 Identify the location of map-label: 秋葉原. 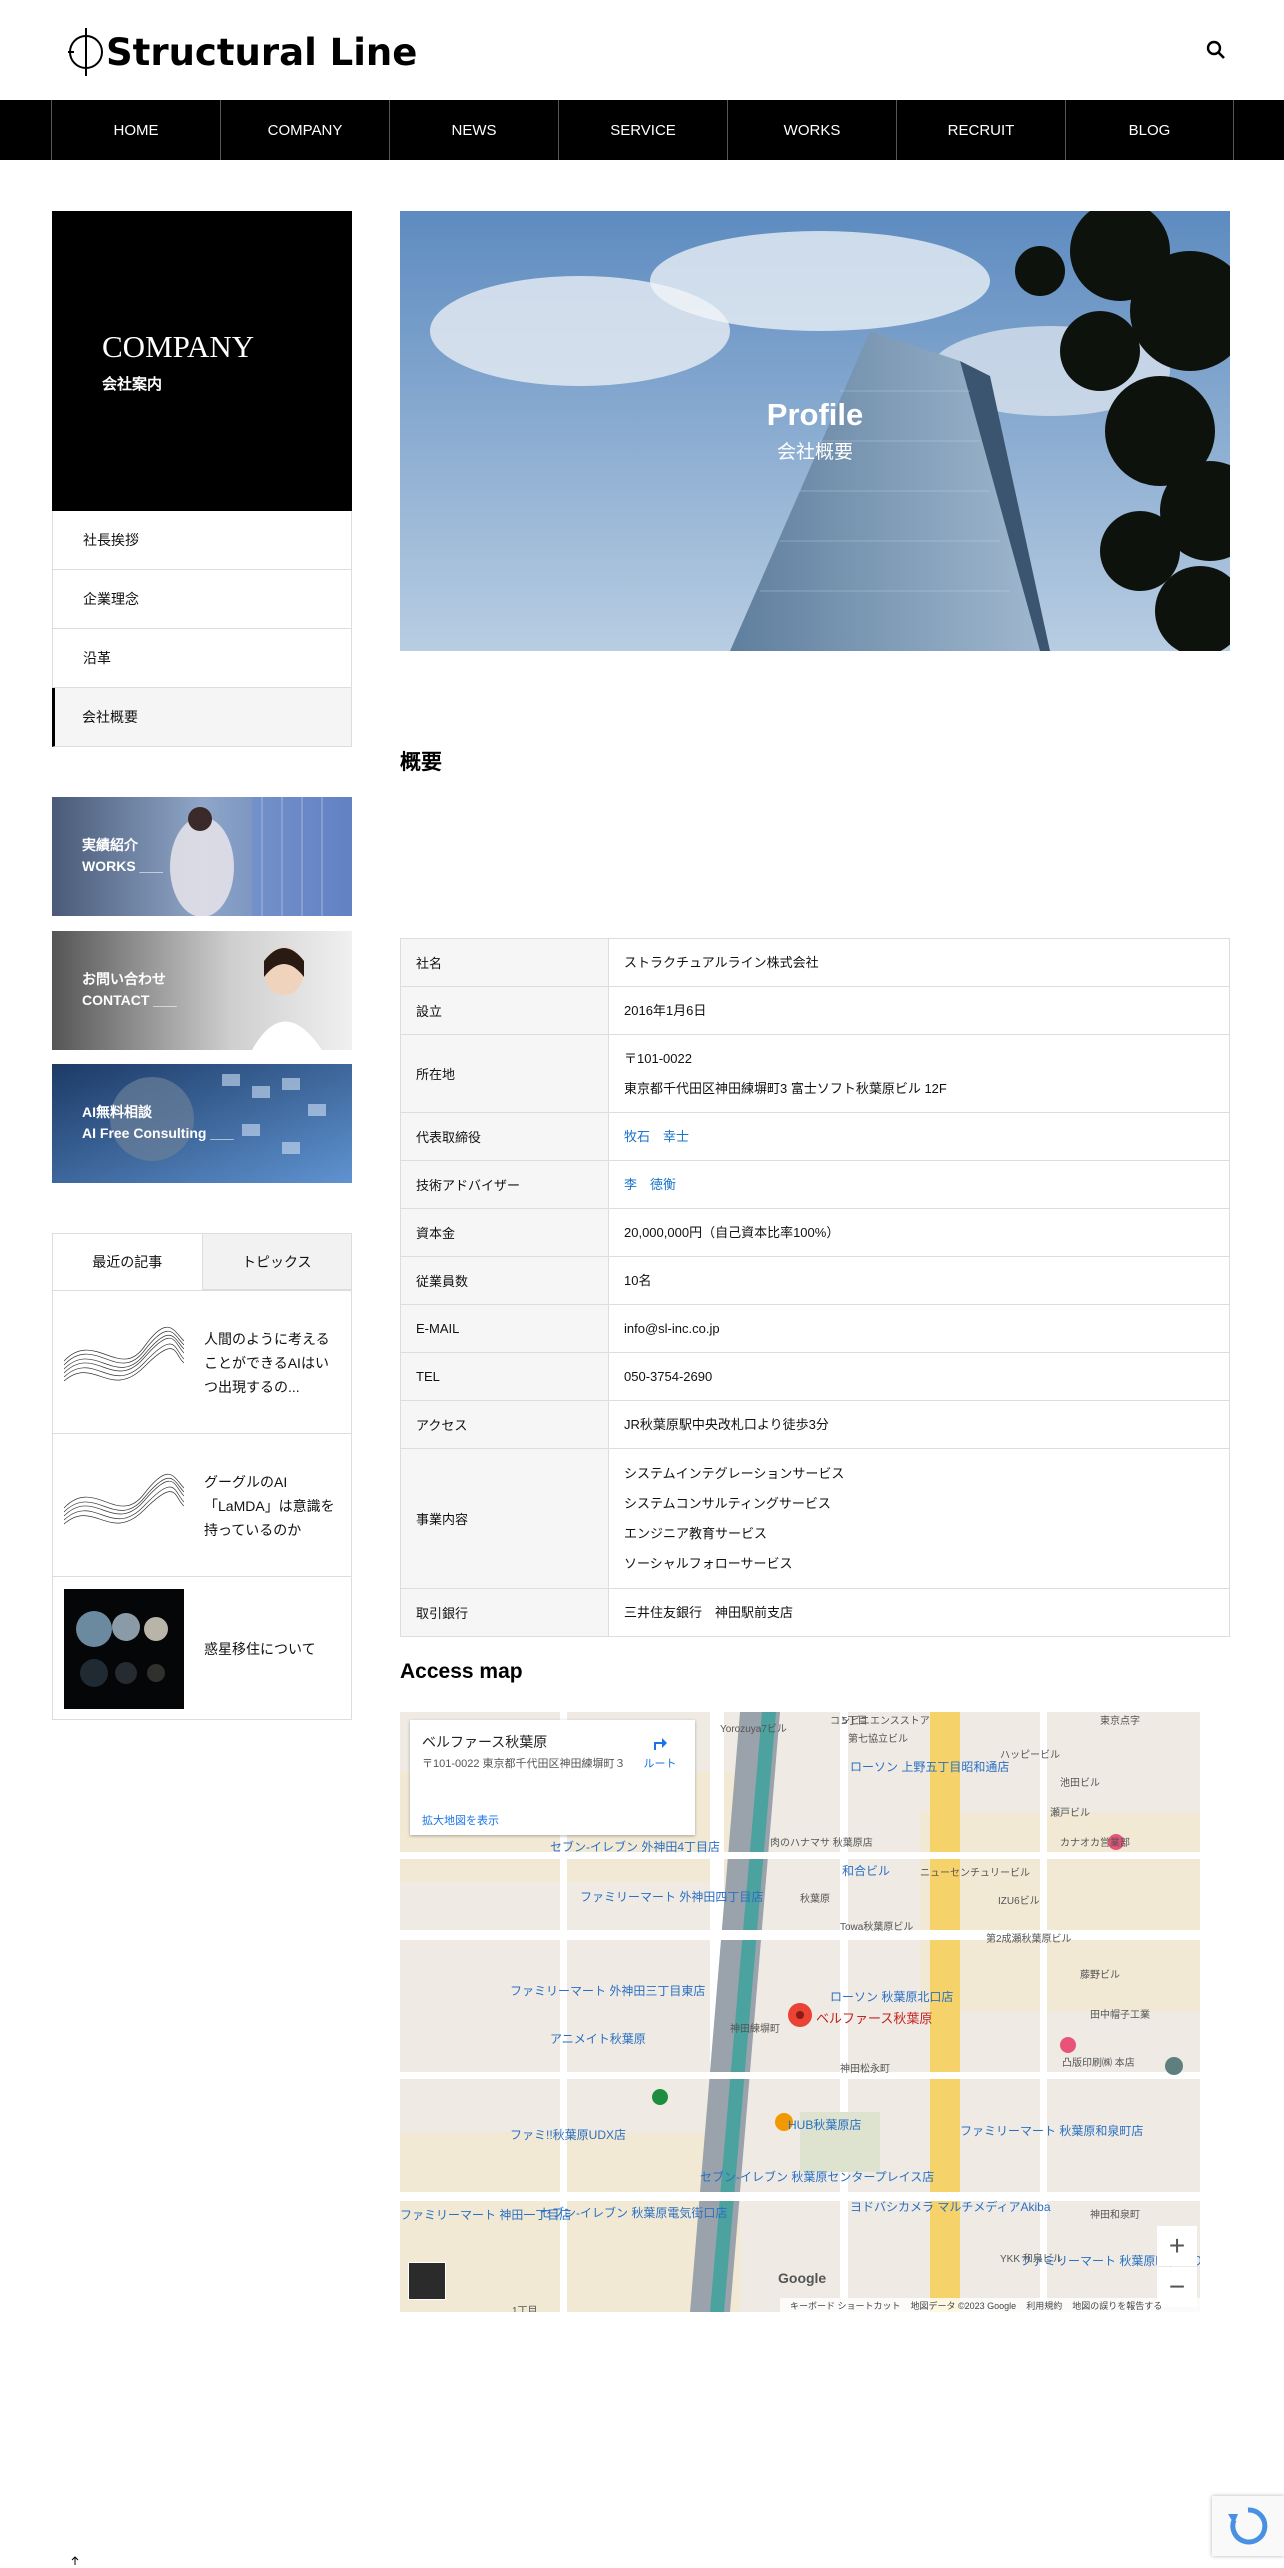
(815, 1899).